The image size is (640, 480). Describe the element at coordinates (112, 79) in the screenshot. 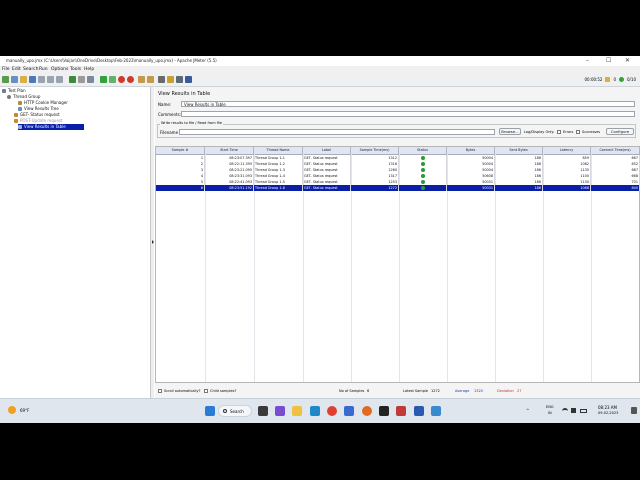

I see `start-no-pause-icon` at that location.